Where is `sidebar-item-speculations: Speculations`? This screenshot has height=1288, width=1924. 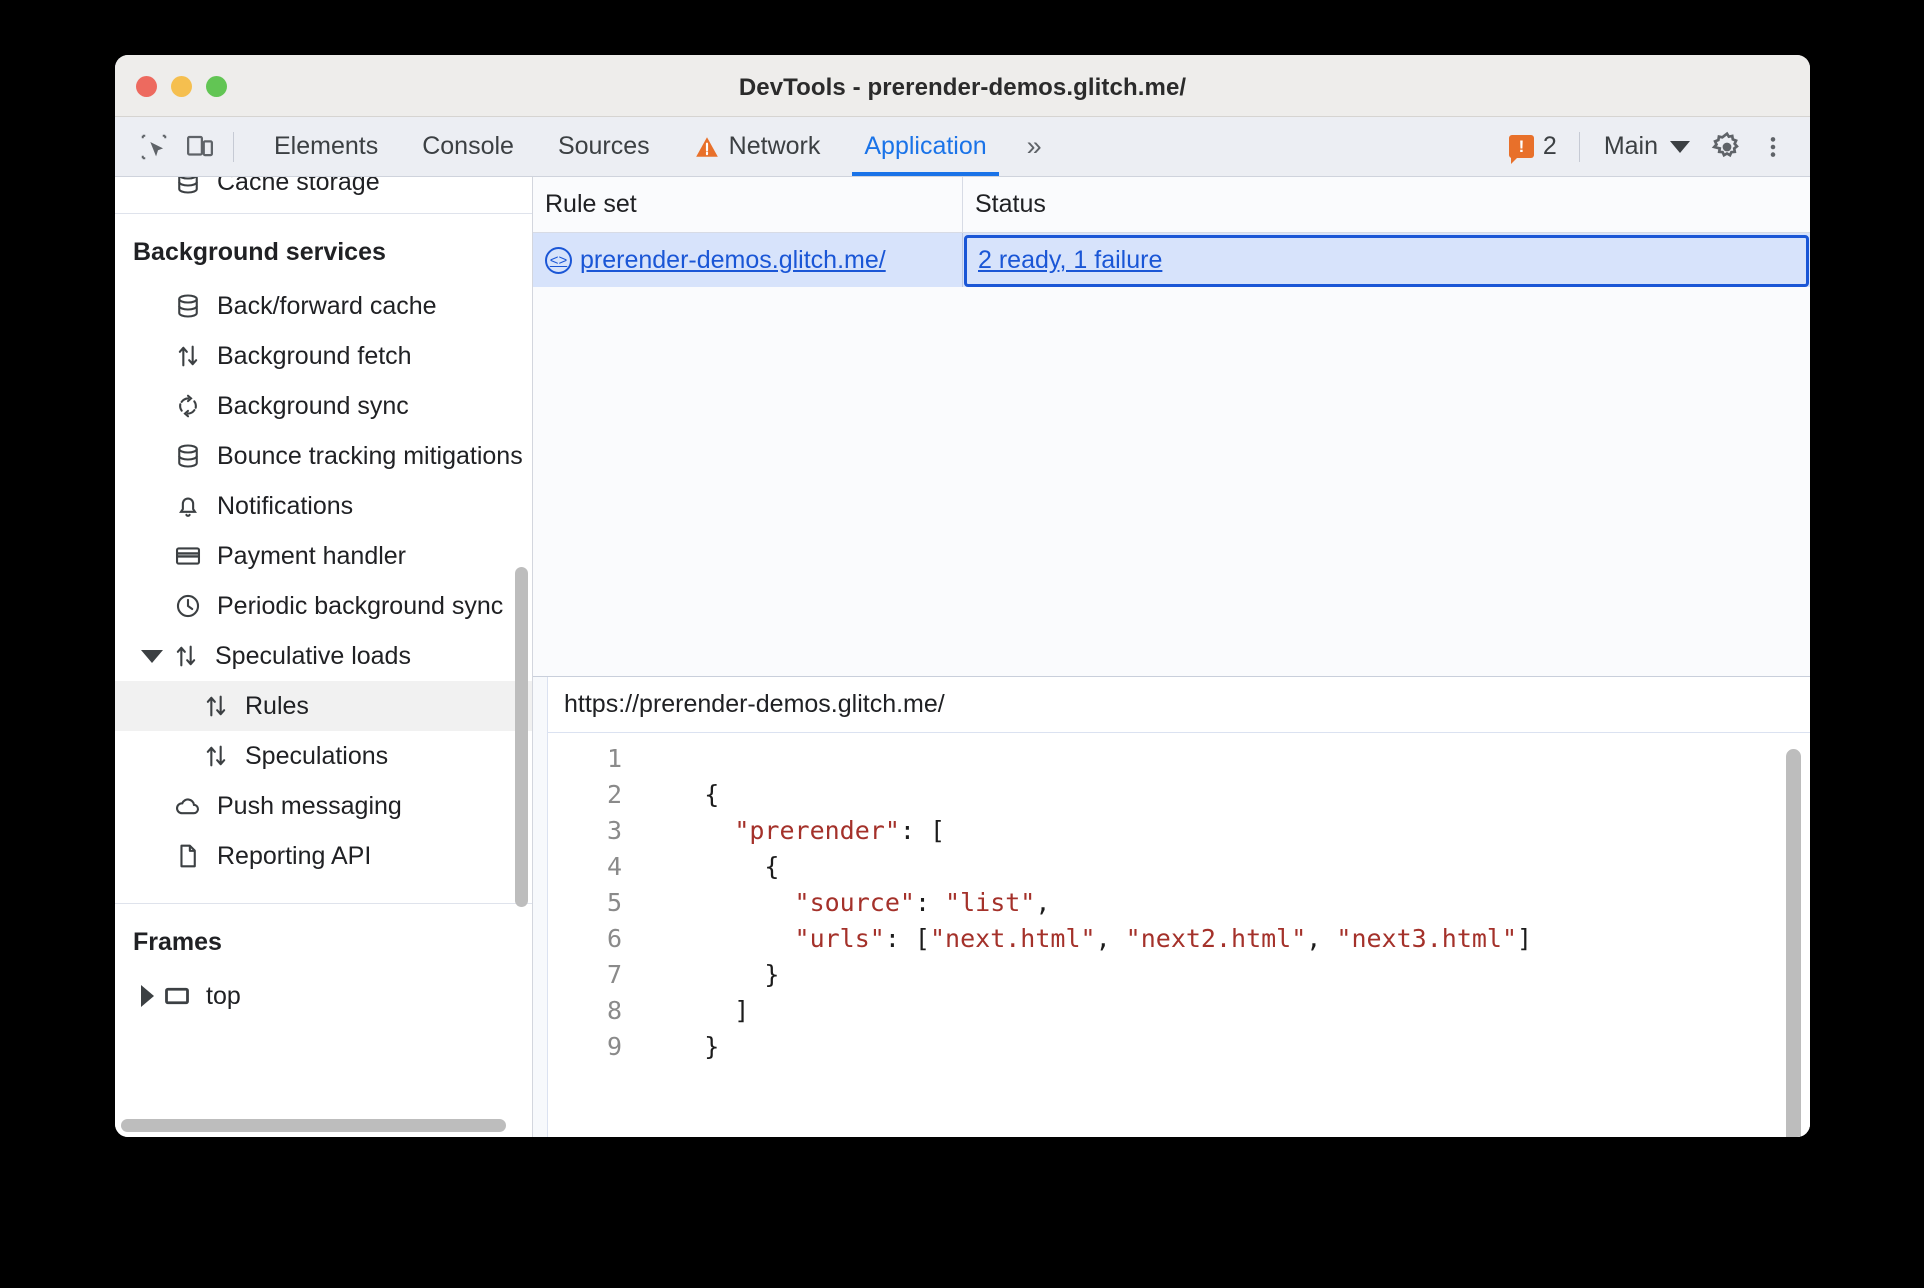
sidebar-item-speculations: Speculations is located at coordinates (323, 756).